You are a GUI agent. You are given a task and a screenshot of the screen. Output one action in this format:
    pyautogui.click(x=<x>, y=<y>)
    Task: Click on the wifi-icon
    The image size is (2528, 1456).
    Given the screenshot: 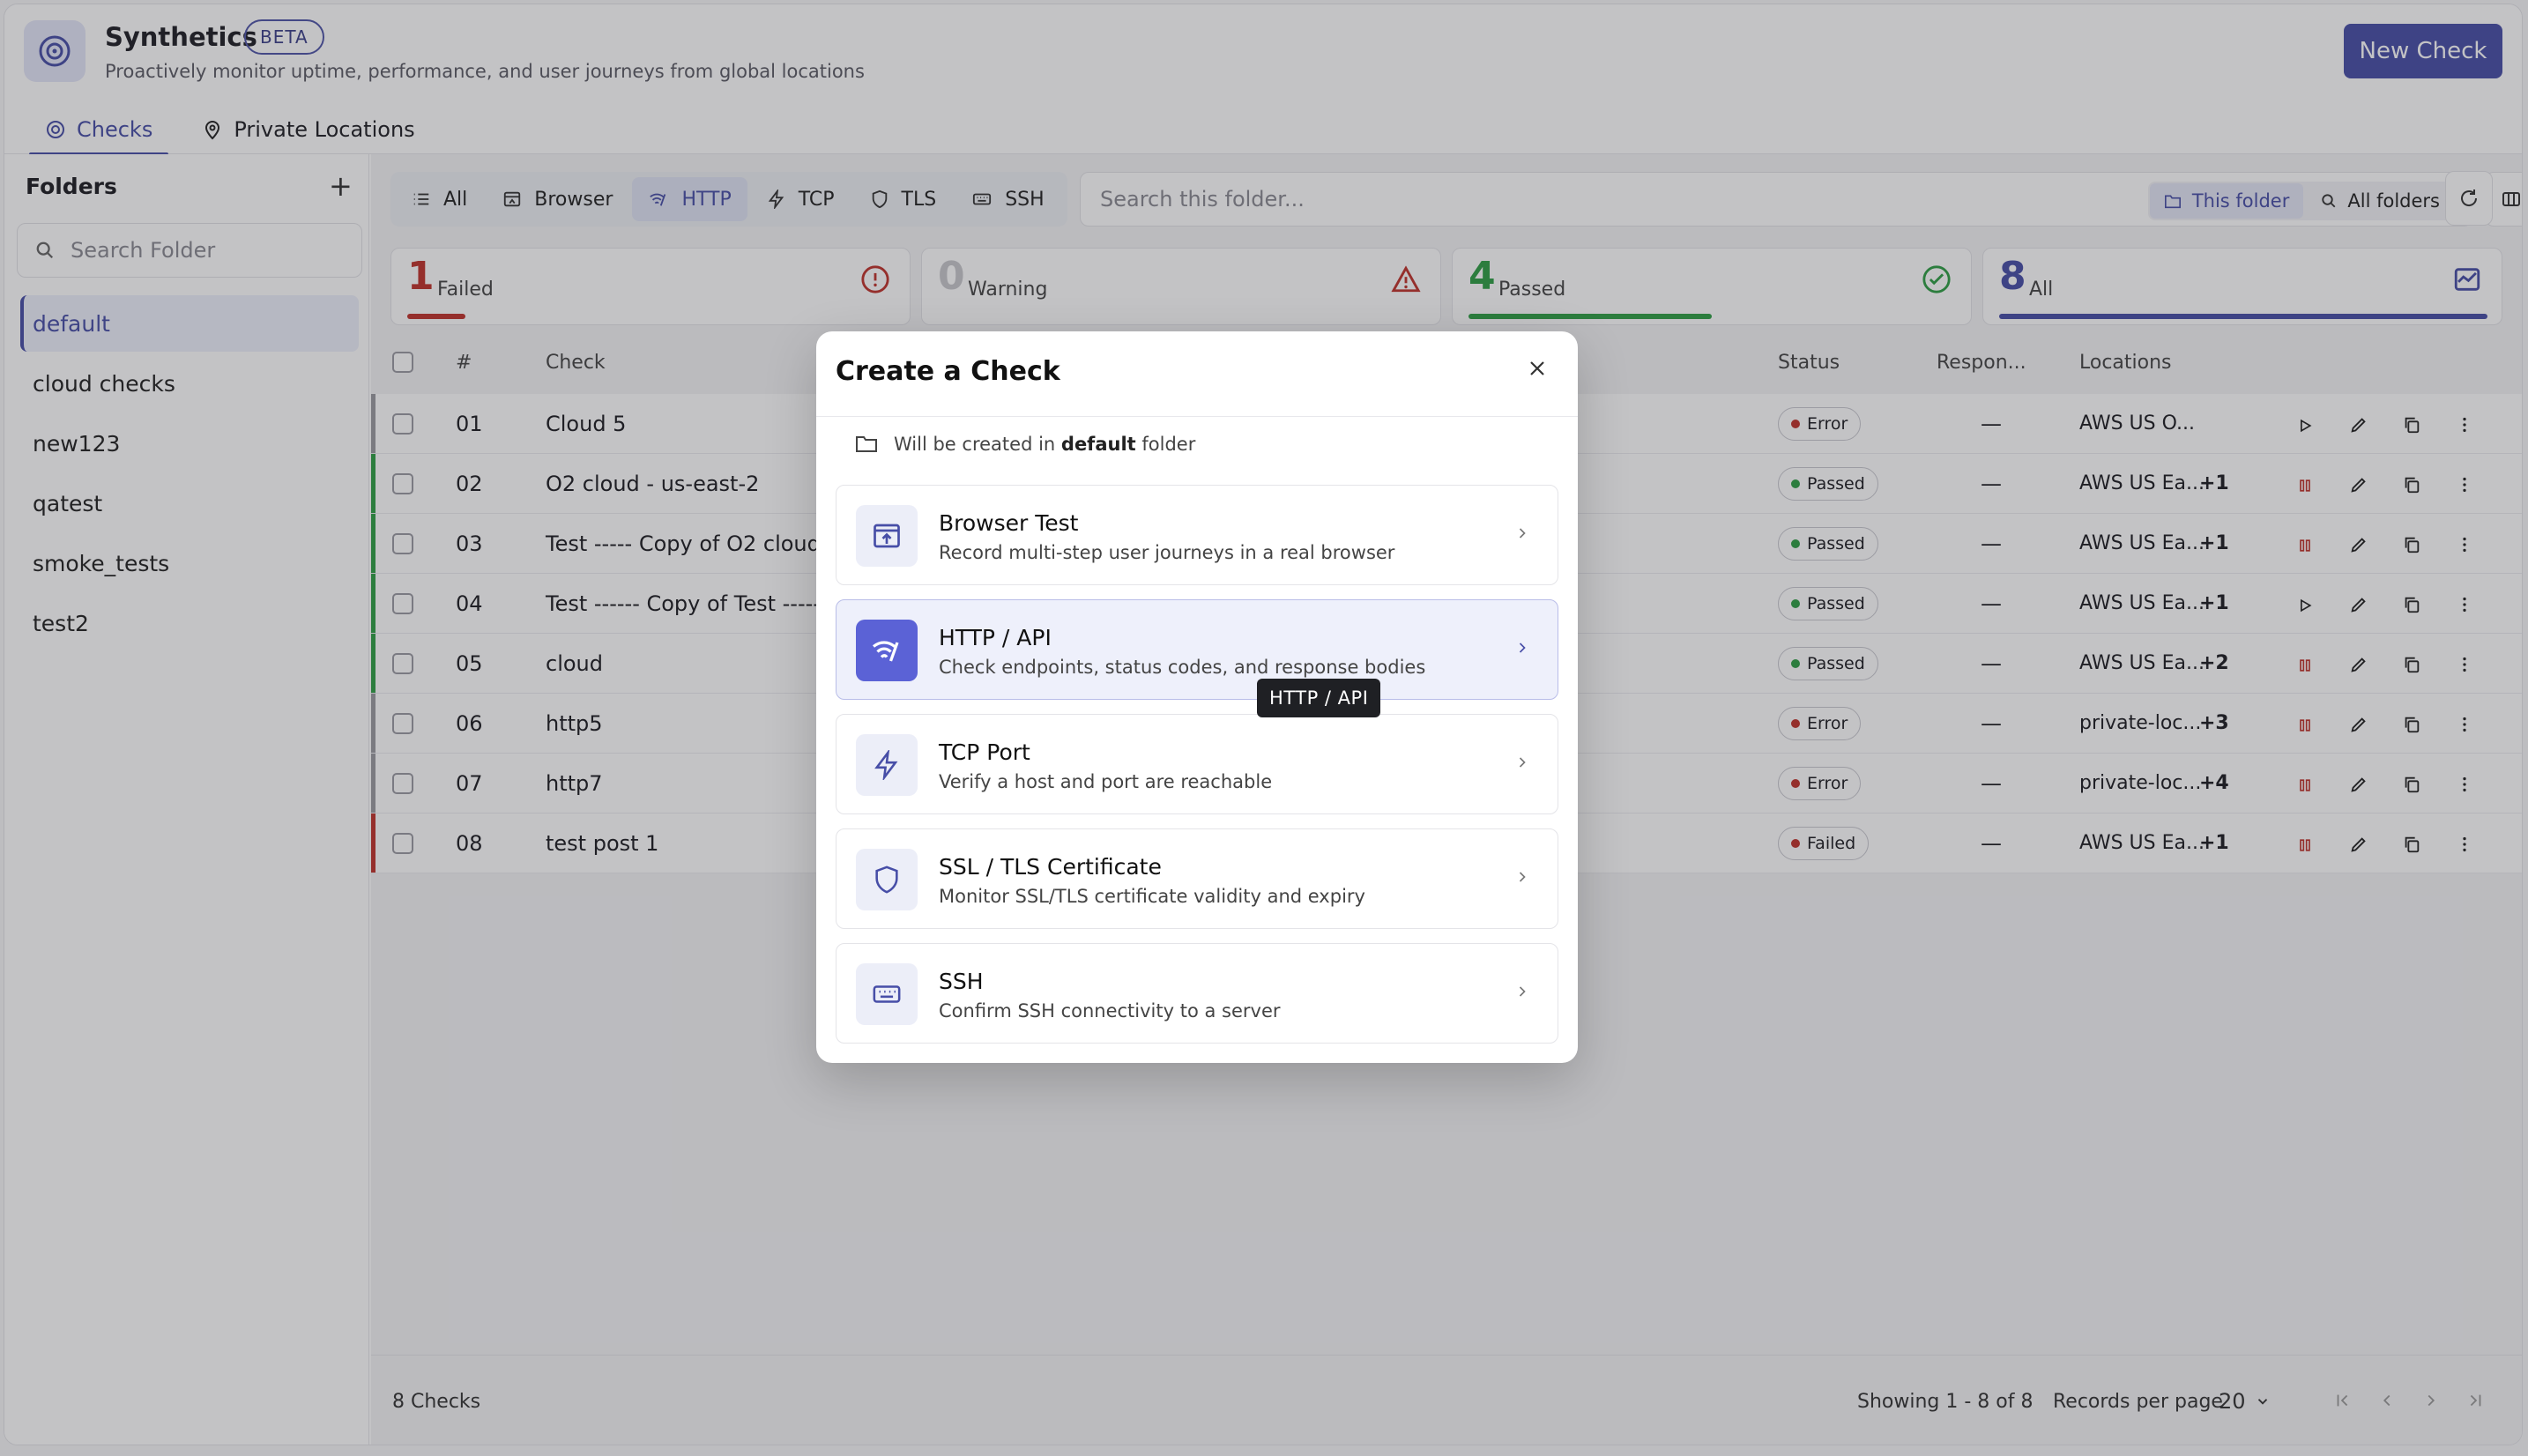 What is the action you would take?
    pyautogui.click(x=887, y=650)
    